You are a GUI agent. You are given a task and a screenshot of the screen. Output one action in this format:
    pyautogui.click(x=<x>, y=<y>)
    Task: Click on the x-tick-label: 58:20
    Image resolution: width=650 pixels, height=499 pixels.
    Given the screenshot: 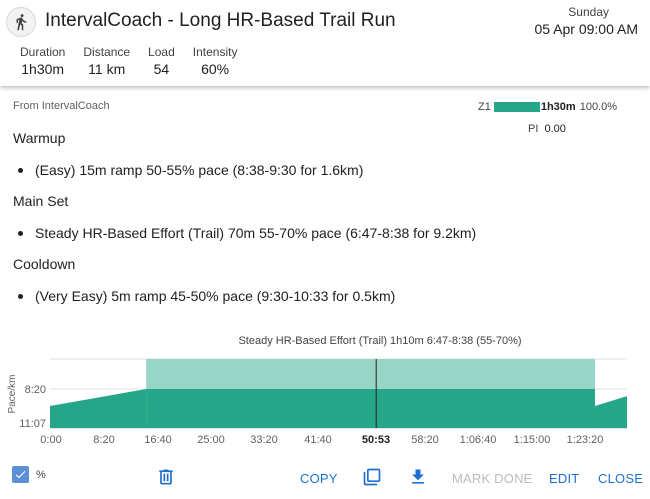 What is the action you would take?
    pyautogui.click(x=425, y=440)
    